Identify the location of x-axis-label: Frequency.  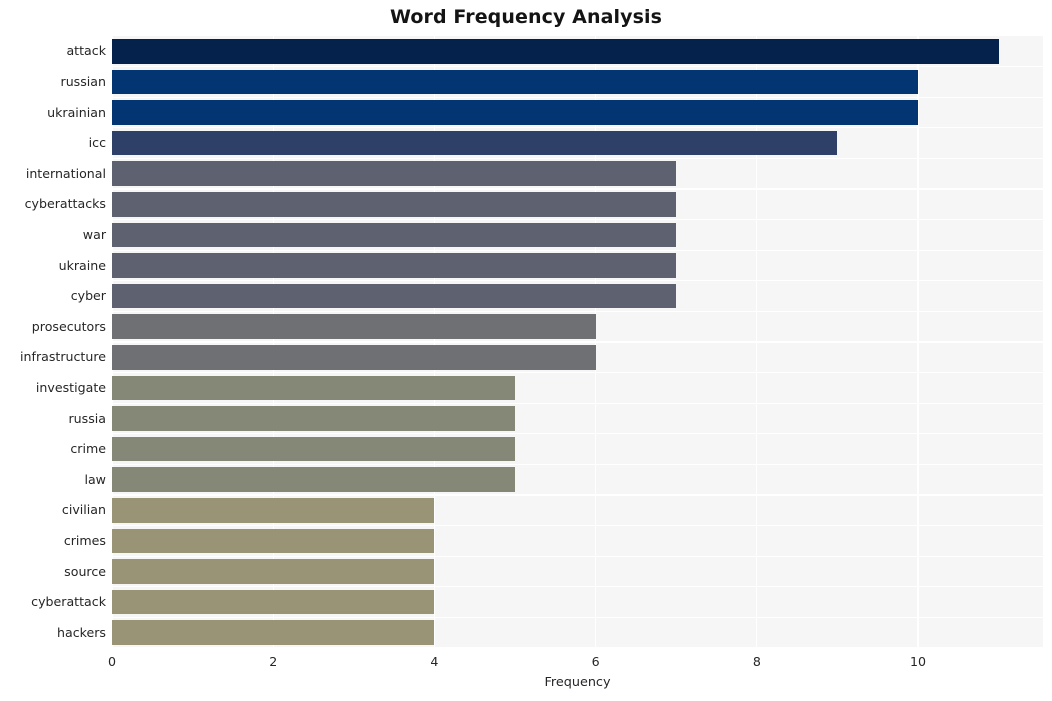
(577, 682).